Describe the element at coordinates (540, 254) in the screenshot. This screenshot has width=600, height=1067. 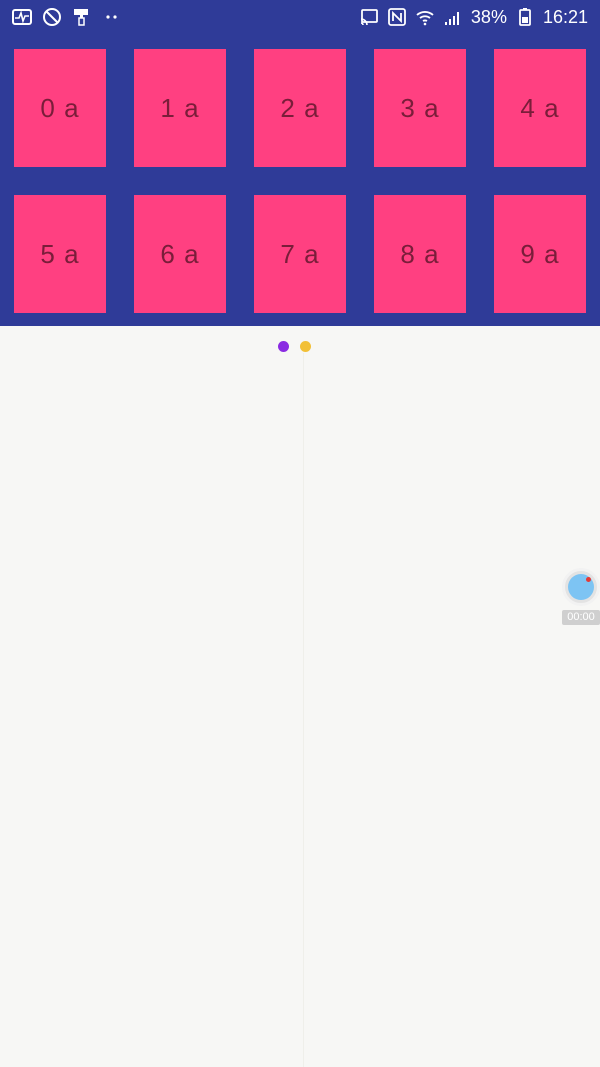
I see `grid-tile: 9 a` at that location.